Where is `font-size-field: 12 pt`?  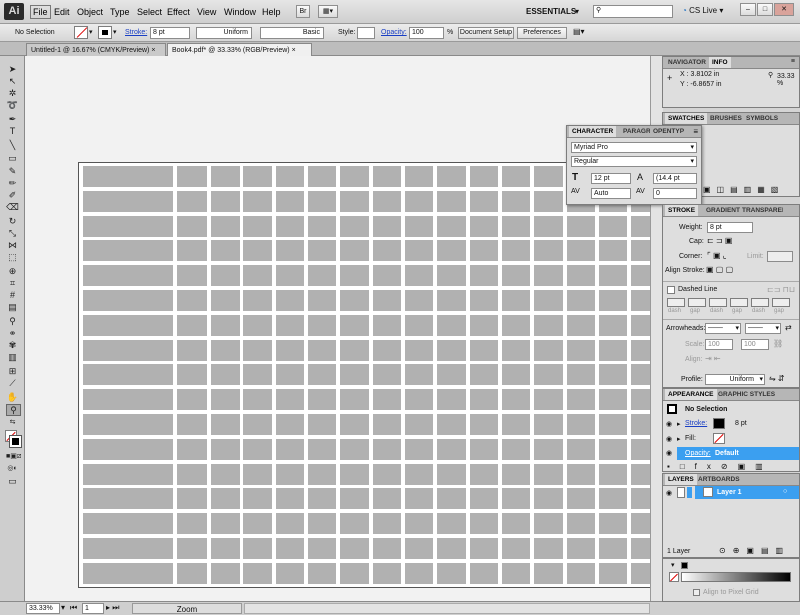
font-size-field: 12 pt is located at coordinates (611, 178).